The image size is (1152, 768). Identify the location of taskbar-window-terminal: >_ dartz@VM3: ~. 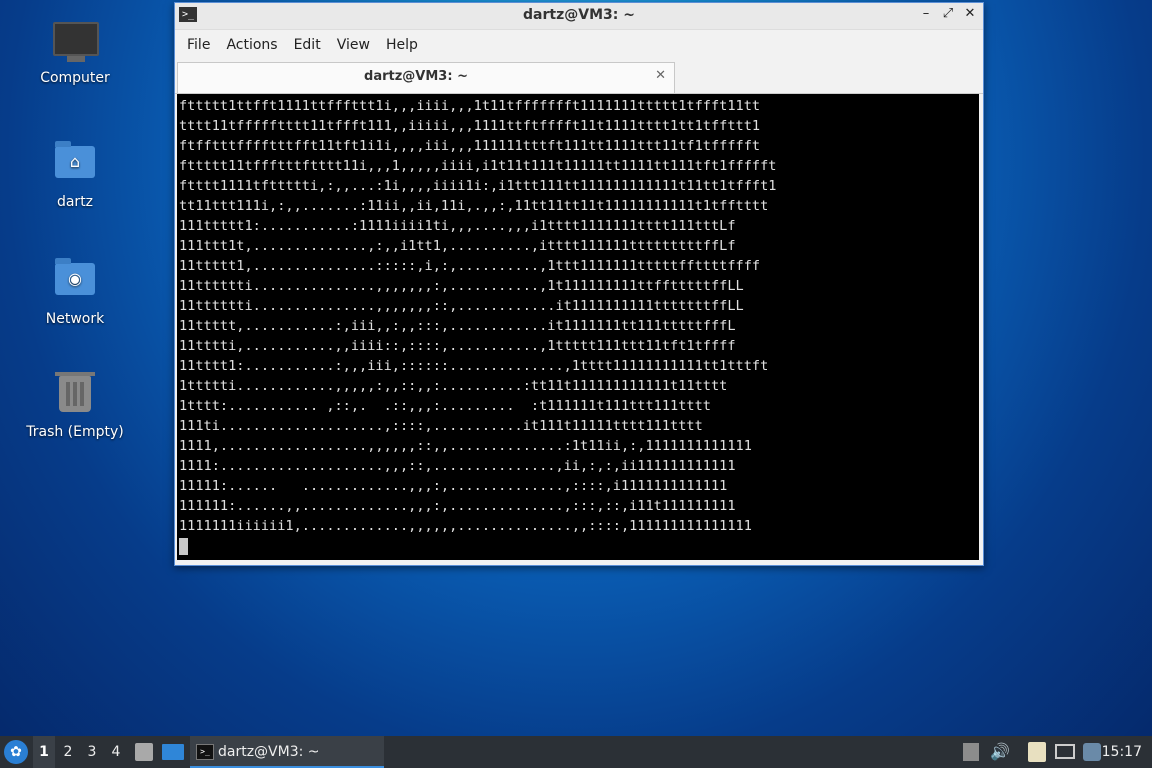
(287, 752).